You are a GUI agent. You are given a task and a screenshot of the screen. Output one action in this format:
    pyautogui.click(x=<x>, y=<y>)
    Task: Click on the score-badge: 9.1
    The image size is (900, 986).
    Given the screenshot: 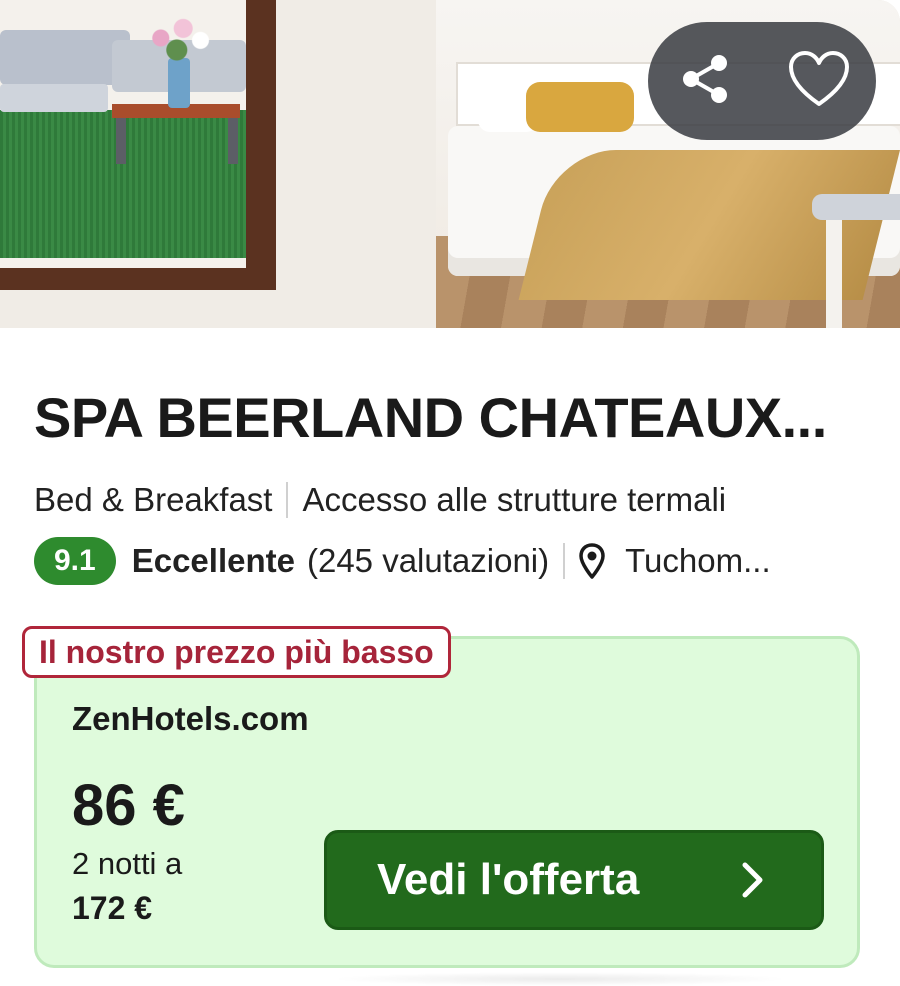 What is the action you would take?
    pyautogui.click(x=75, y=561)
    